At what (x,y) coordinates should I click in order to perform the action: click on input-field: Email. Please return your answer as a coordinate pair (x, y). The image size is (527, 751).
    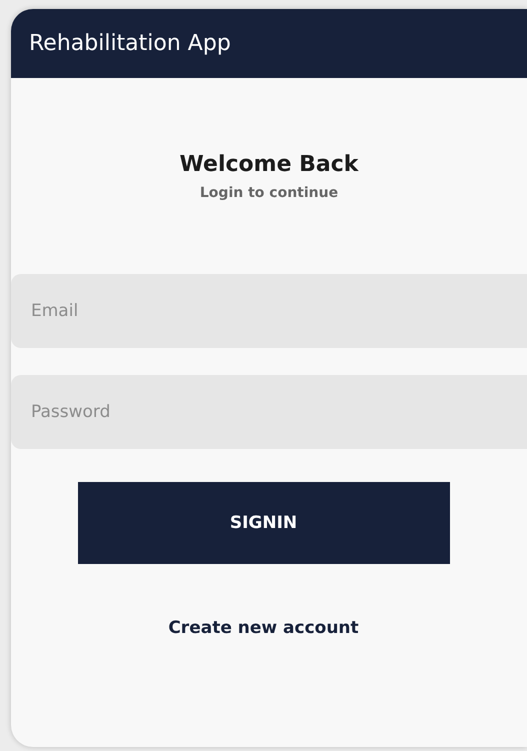
    Looking at the image, I should click on (269, 311).